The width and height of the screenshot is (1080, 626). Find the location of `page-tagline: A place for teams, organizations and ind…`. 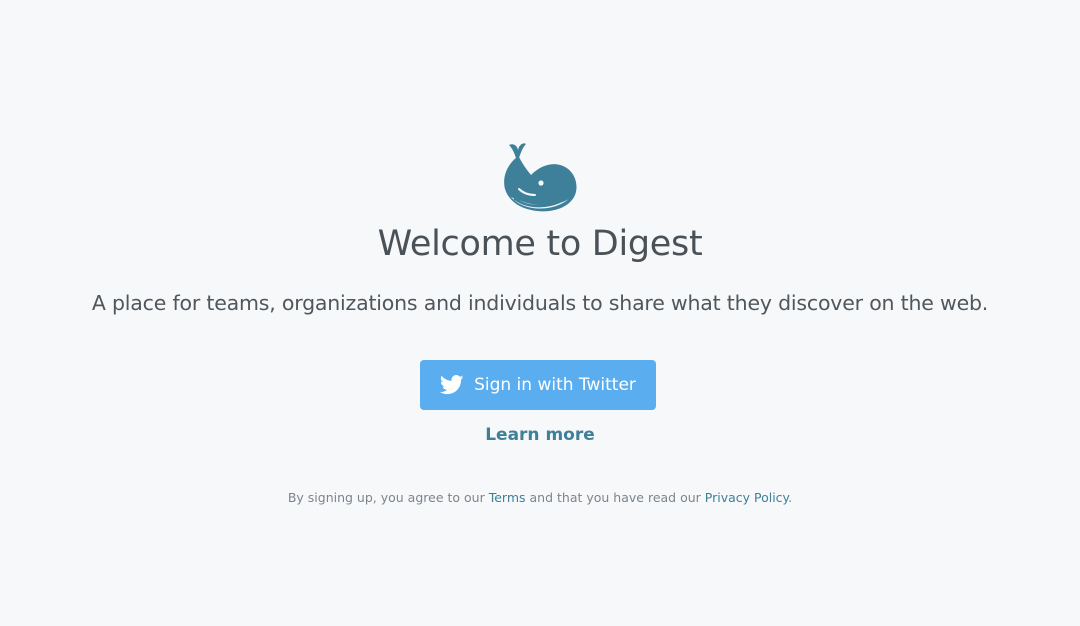

page-tagline: A place for teams, organizations and ind… is located at coordinates (540, 303).